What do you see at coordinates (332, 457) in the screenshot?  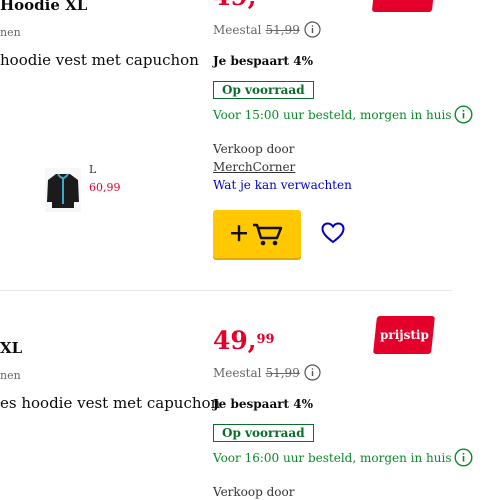 I see `delivery-text: Voor 16:00 uur besteld, morgen in huis` at bounding box center [332, 457].